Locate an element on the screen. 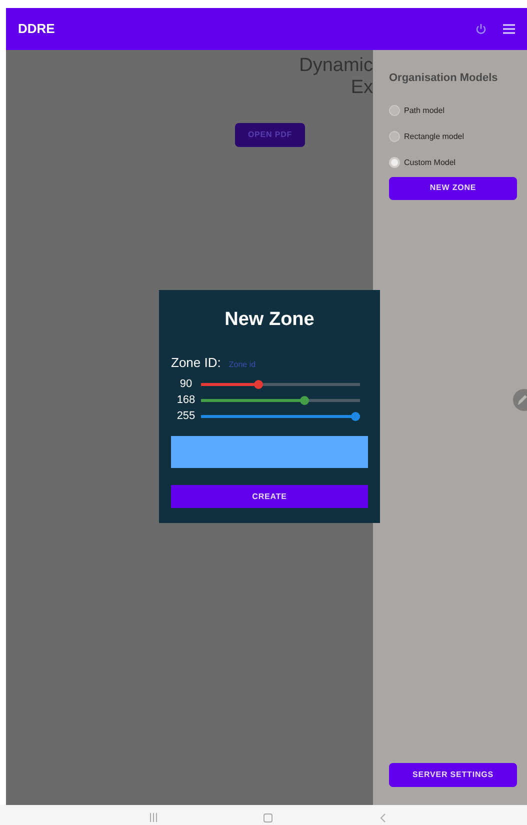  create-button: CREATE is located at coordinates (269, 496).